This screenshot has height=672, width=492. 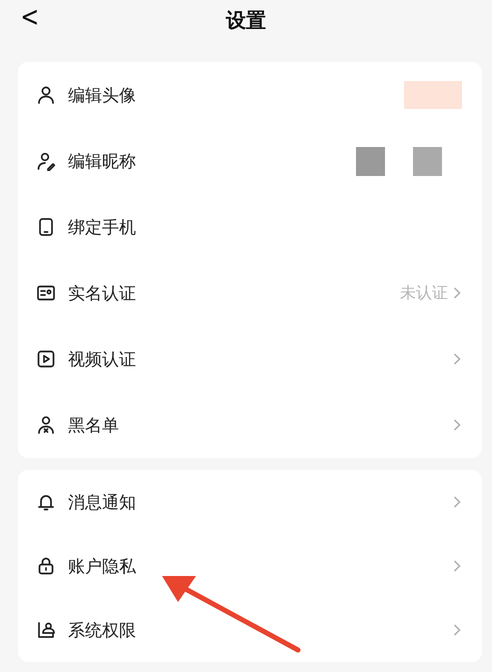 I want to click on settings-row: 编辑昵称, so click(x=250, y=161).